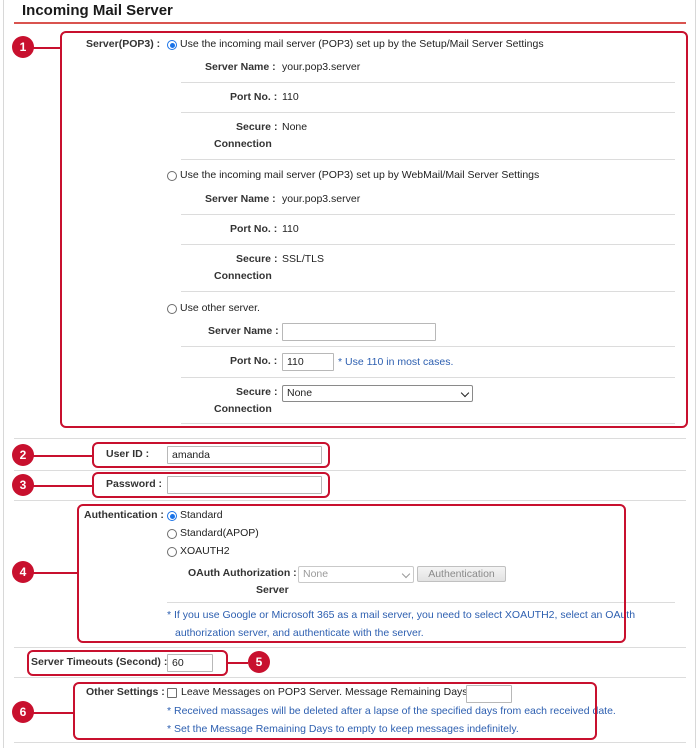 Image resolution: width=700 pixels, height=748 pixels. What do you see at coordinates (23, 455) in the screenshot?
I see `callout-badge-2: 2` at bounding box center [23, 455].